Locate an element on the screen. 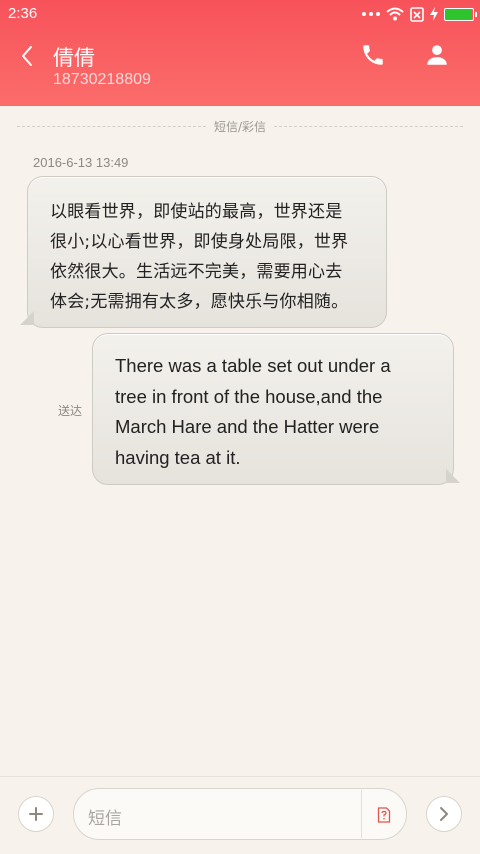  charging-icon is located at coordinates (434, 14).